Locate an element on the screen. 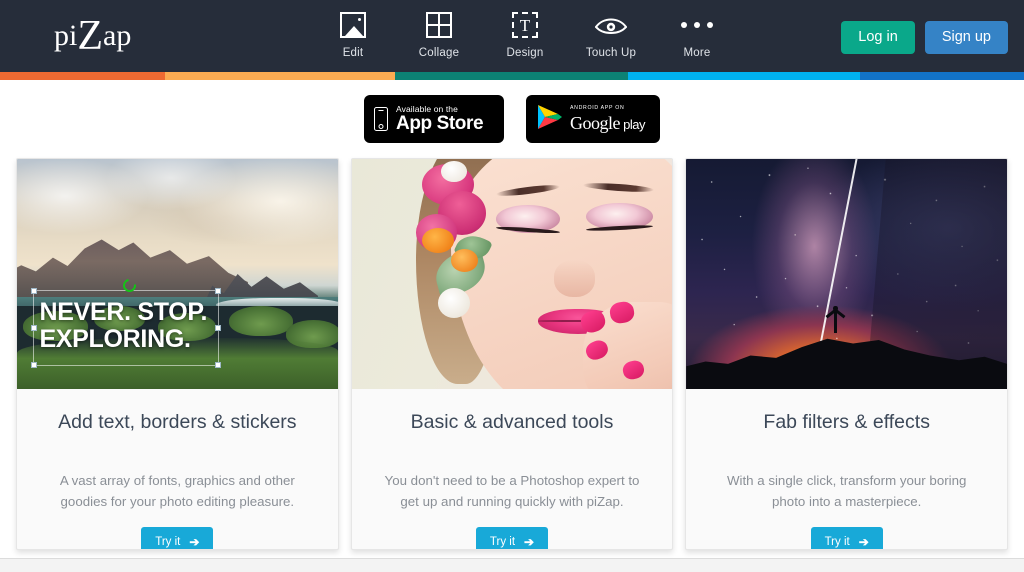 The height and width of the screenshot is (572, 1024). card-title: Basic & advanced tools is located at coordinates (512, 422).